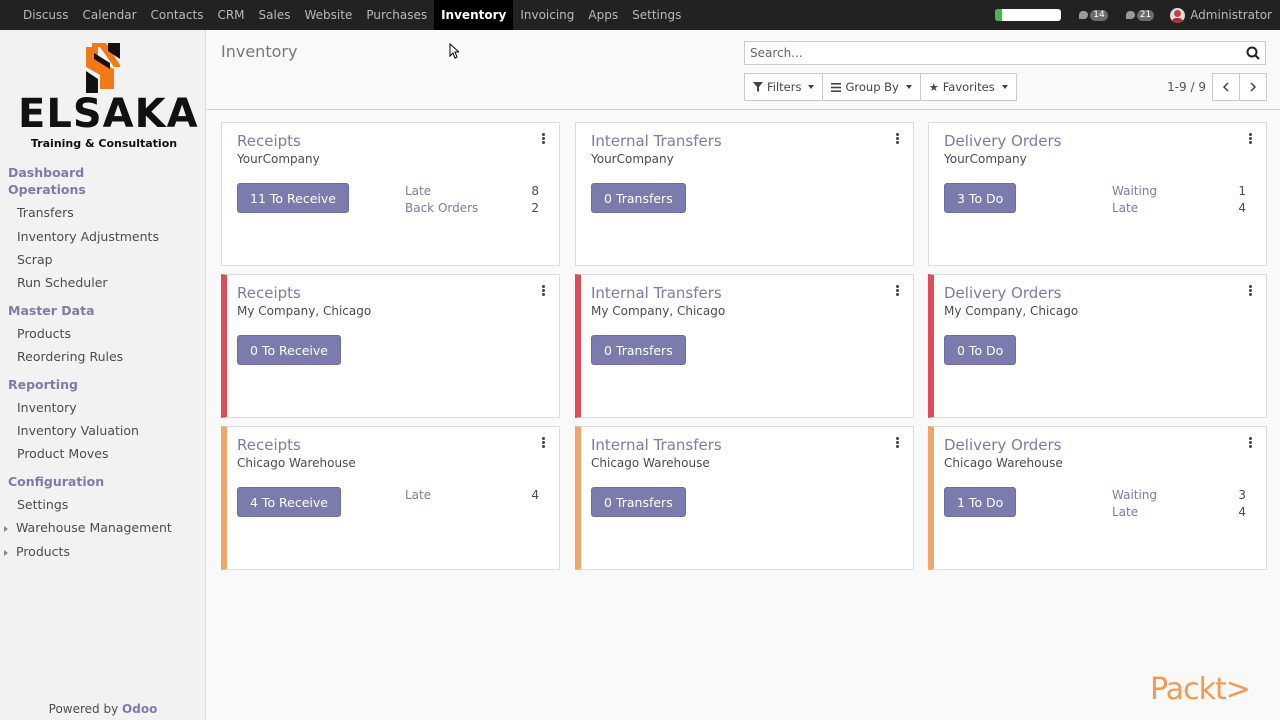  What do you see at coordinates (275, 15) in the screenshot?
I see `app-sales: Sales` at bounding box center [275, 15].